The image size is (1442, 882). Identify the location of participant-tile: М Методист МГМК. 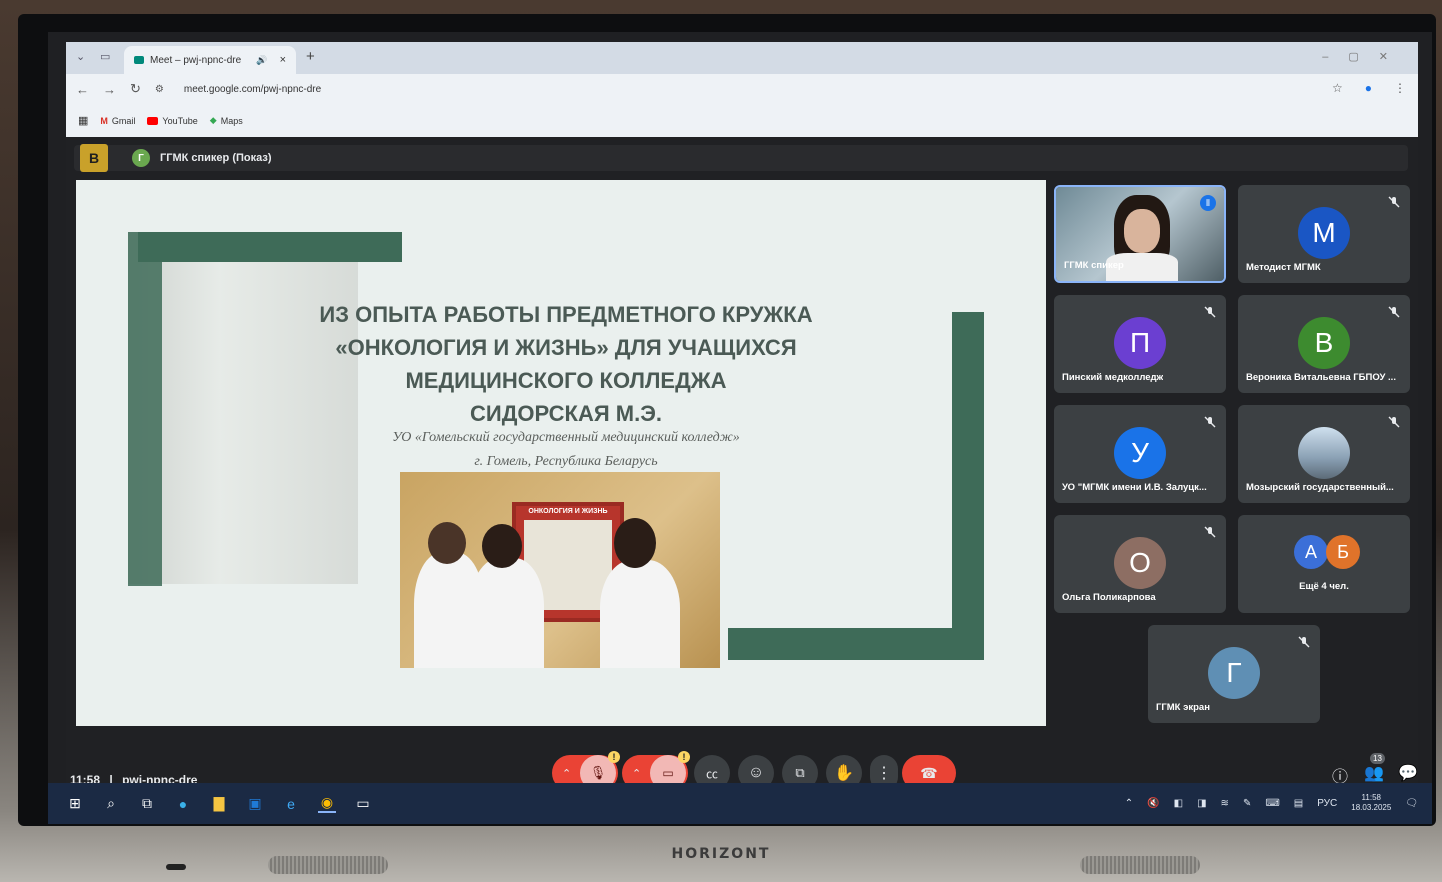
(1324, 234).